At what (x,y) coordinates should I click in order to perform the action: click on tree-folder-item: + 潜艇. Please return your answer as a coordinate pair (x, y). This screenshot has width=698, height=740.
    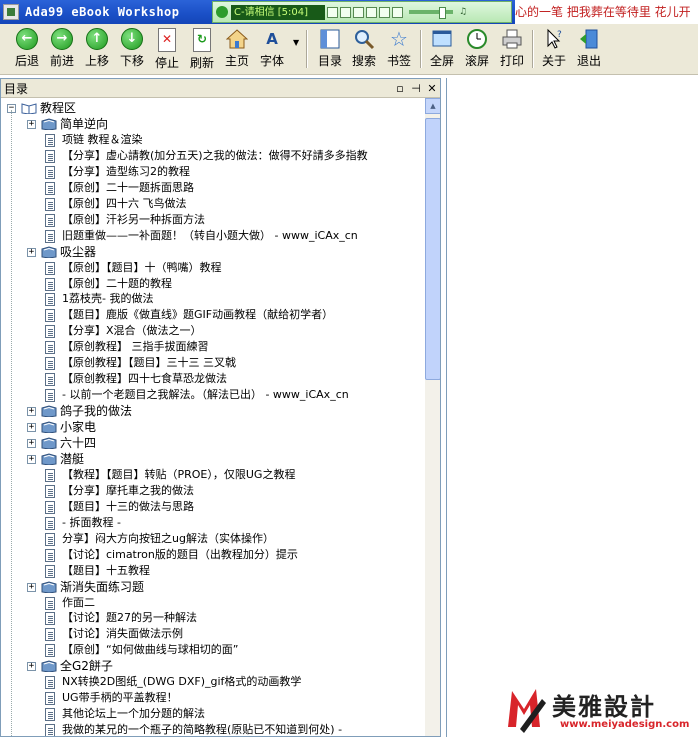
    Looking at the image, I should click on (225, 459).